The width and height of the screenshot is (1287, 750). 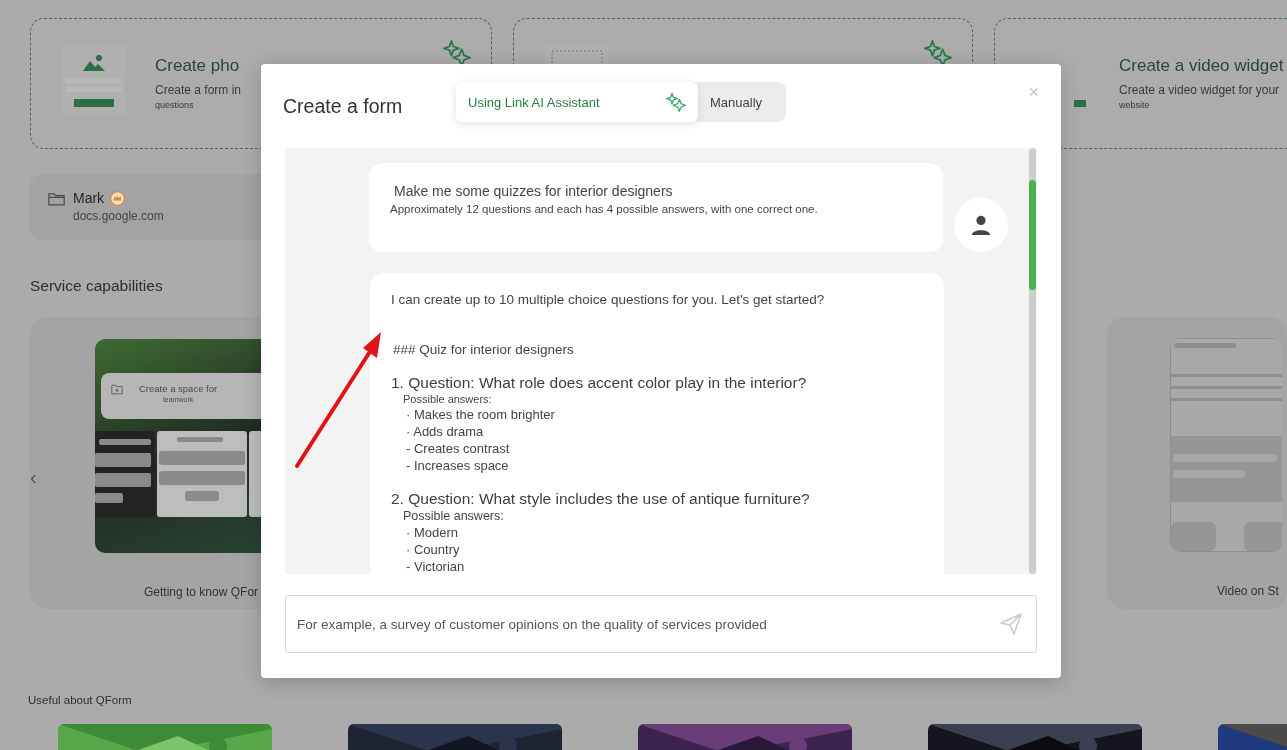 What do you see at coordinates (1200, 90) in the screenshot?
I see `card-description: Create a video widget for your` at bounding box center [1200, 90].